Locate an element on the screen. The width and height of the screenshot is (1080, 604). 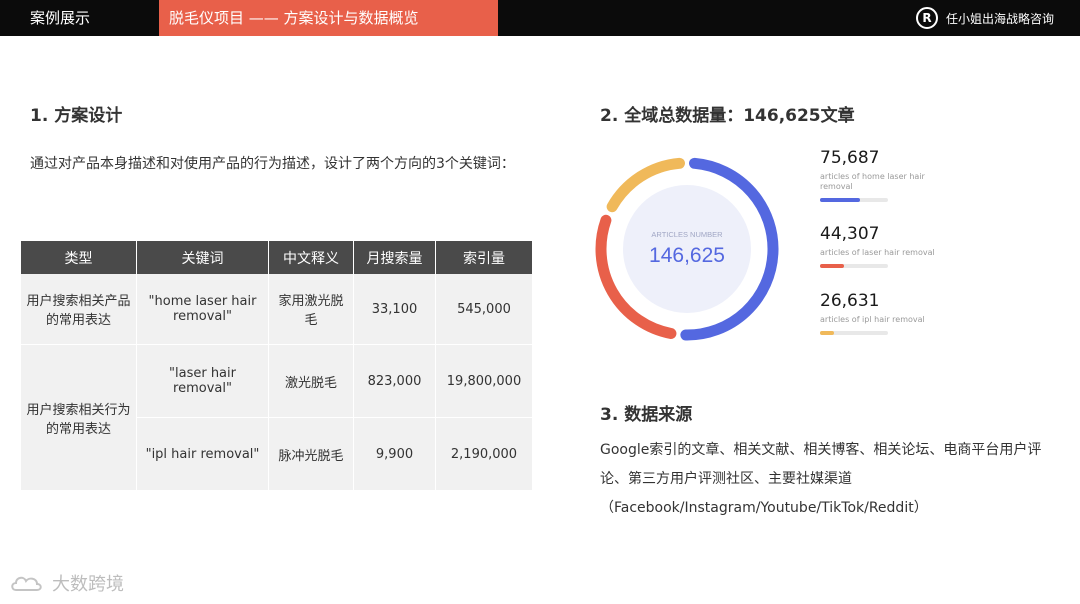
stat-laser: 44,307 articles of laser hair removal is located at coordinates (880, 246).